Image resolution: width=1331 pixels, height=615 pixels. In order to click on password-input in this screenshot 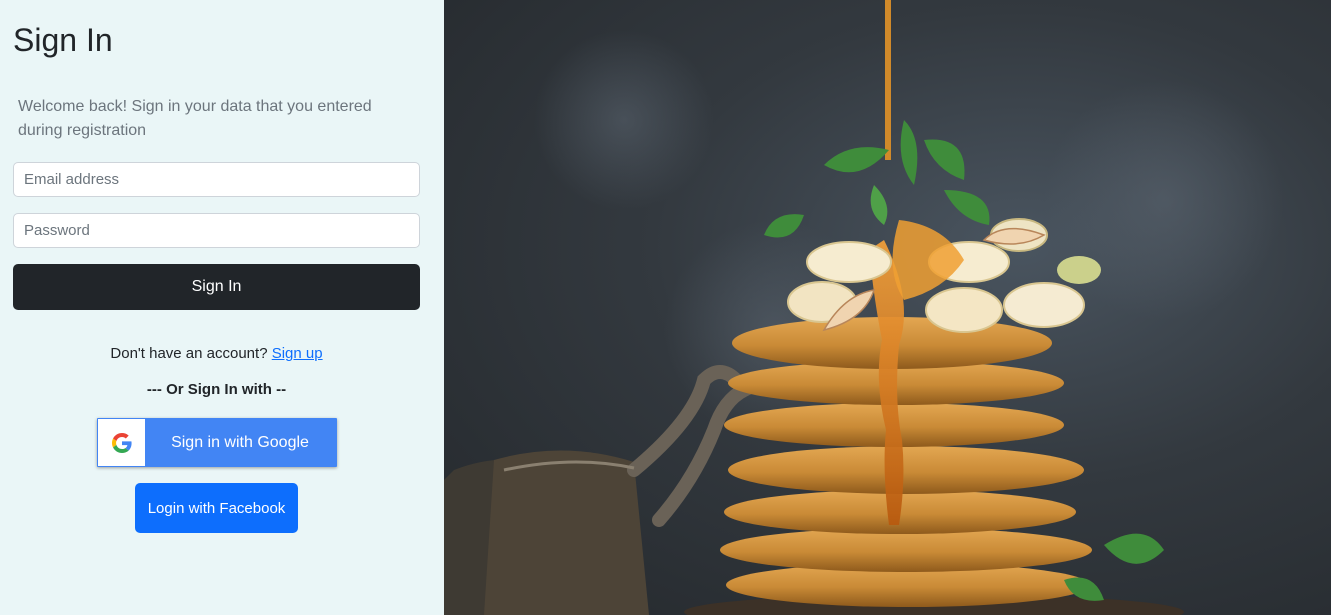, I will do `click(216, 230)`.